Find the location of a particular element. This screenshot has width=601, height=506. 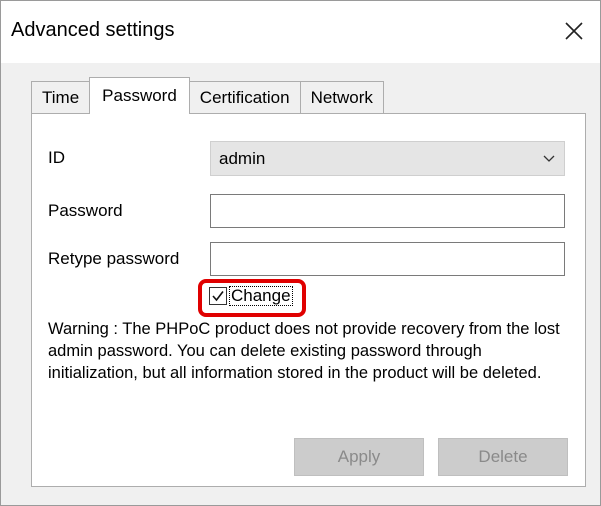

checkbox-box is located at coordinates (218, 296).